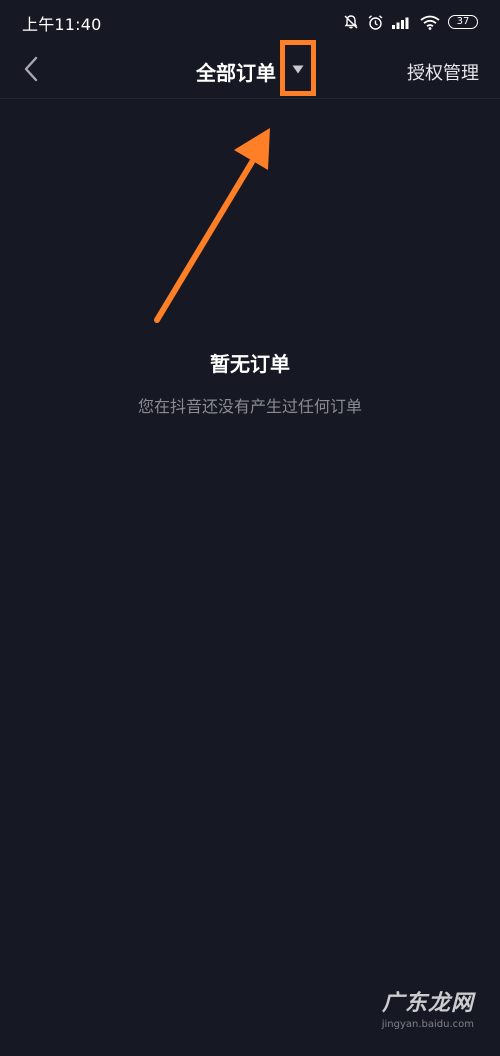 Image resolution: width=500 pixels, height=1056 pixels. I want to click on authorization-management-link: 授权管理, so click(443, 72).